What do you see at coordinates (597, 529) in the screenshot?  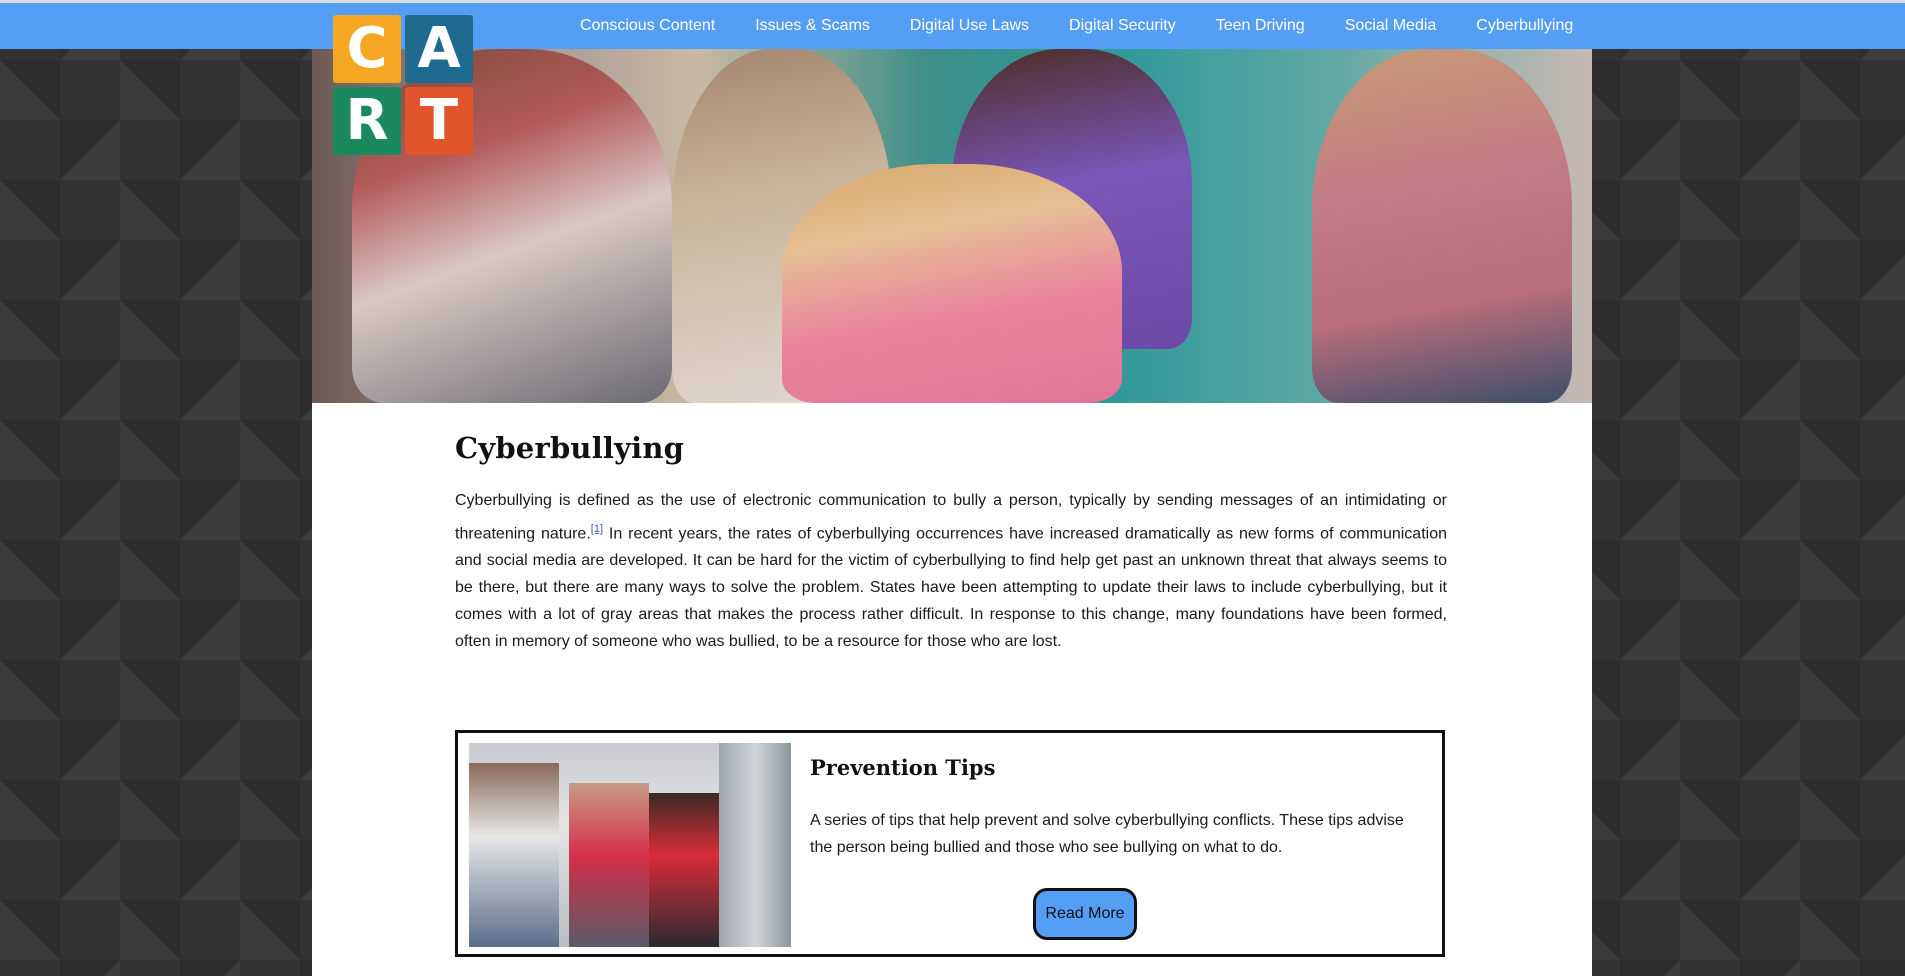 I see `footnote-link: [1]` at bounding box center [597, 529].